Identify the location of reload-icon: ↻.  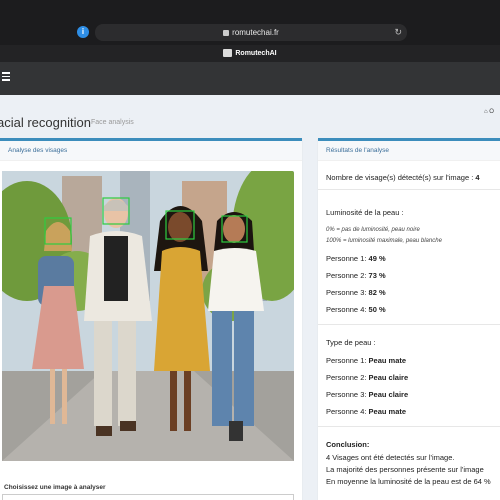
(398, 32).